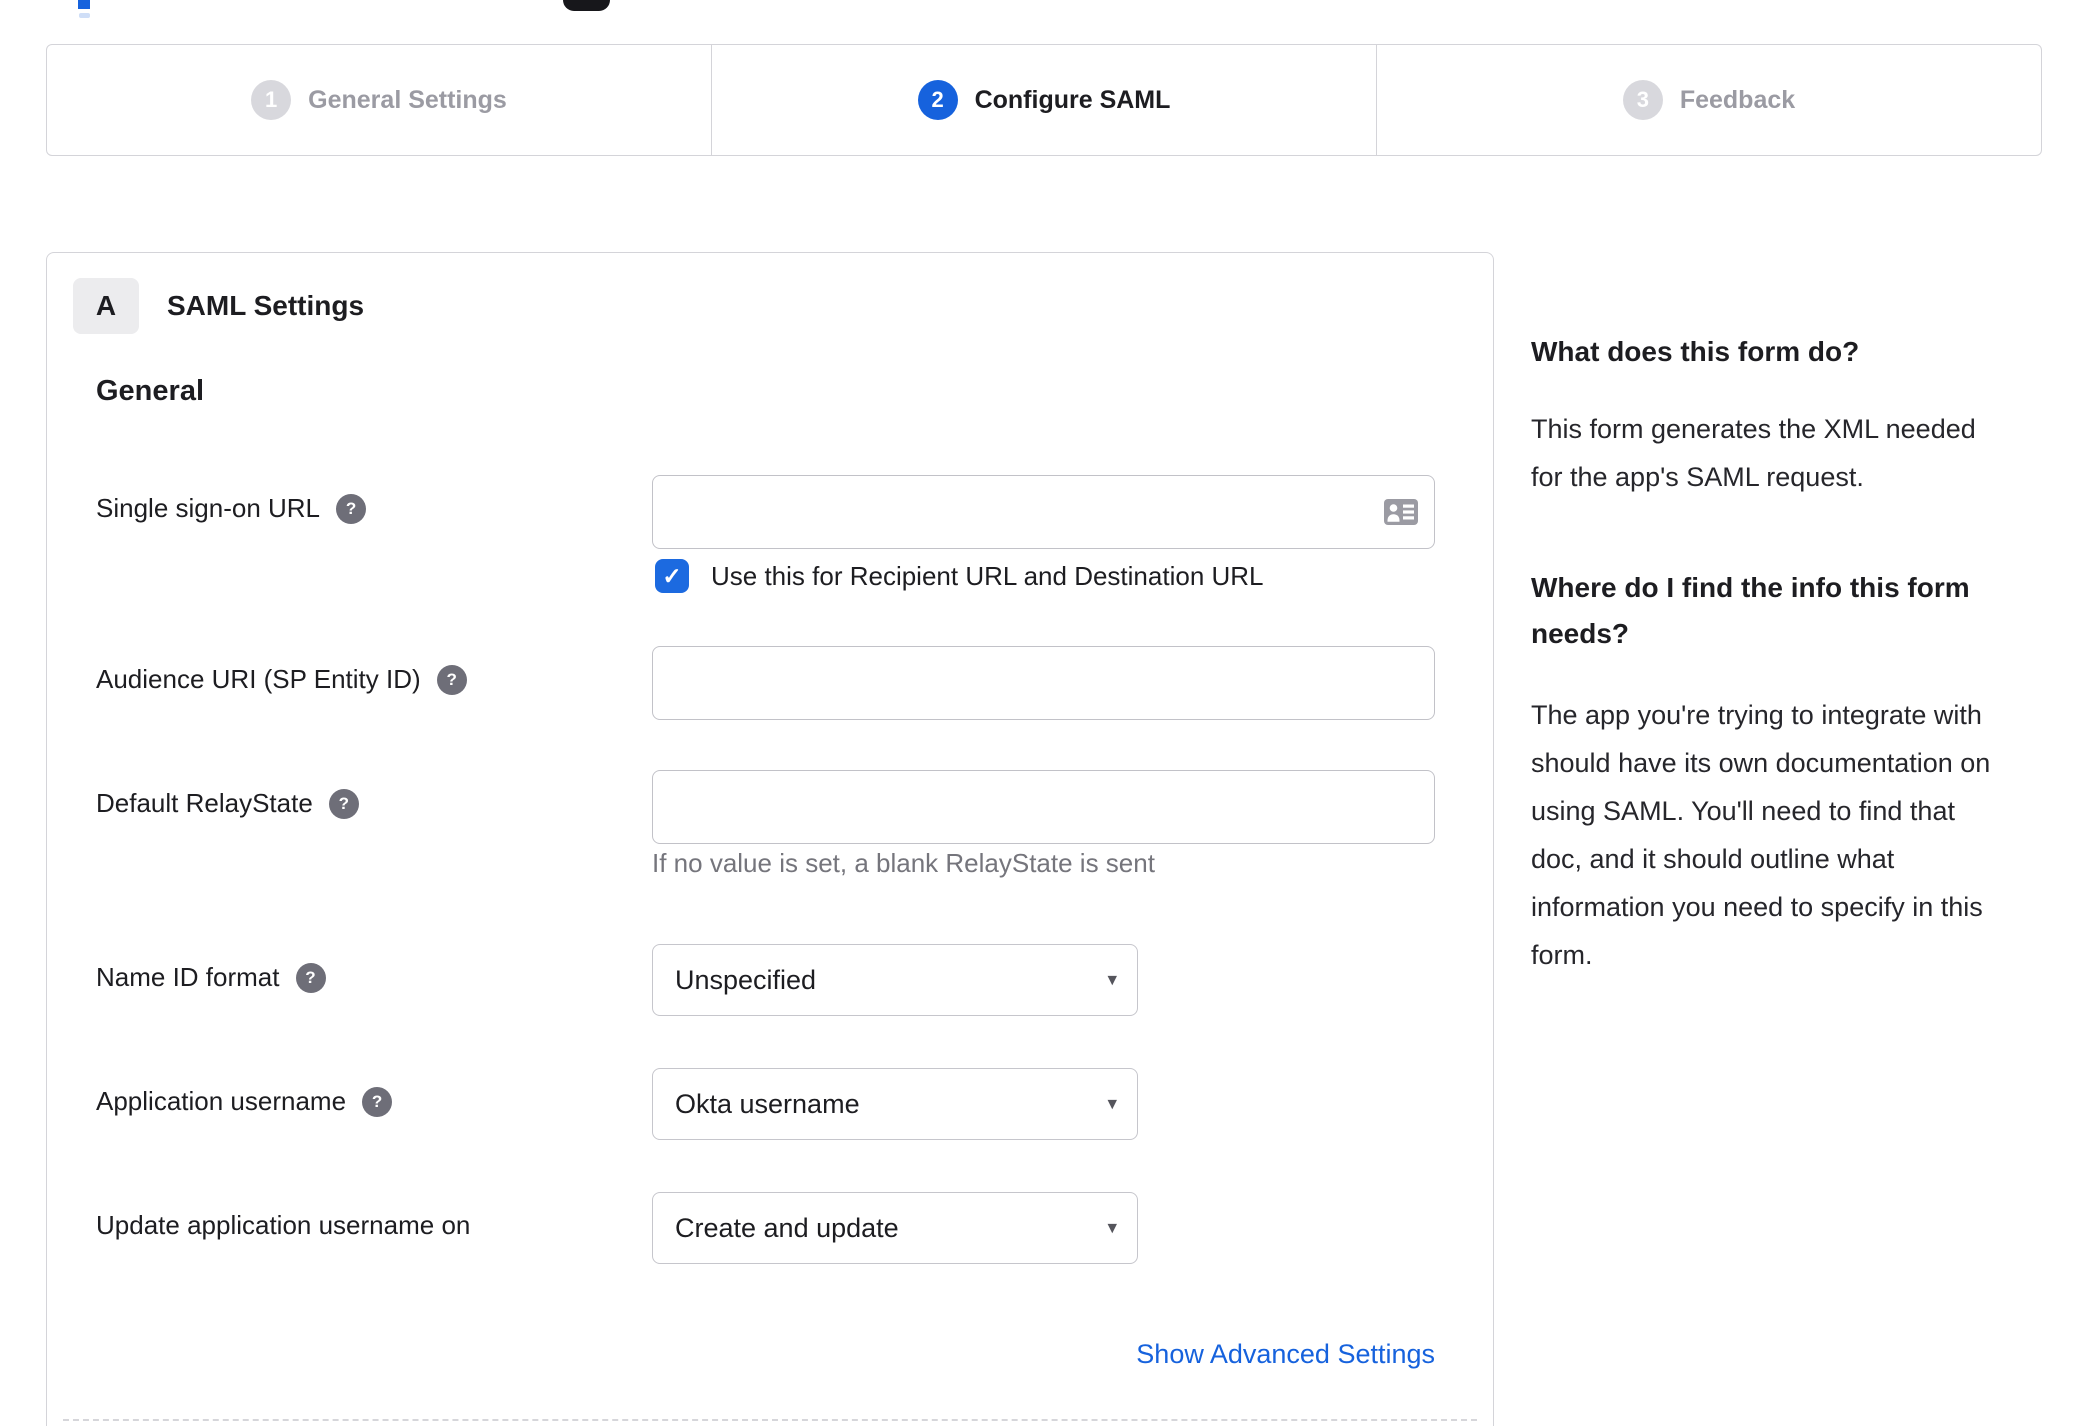 The image size is (2092, 1426). Describe the element at coordinates (208, 508) in the screenshot. I see `field-label-text: Single sign-on URL` at that location.